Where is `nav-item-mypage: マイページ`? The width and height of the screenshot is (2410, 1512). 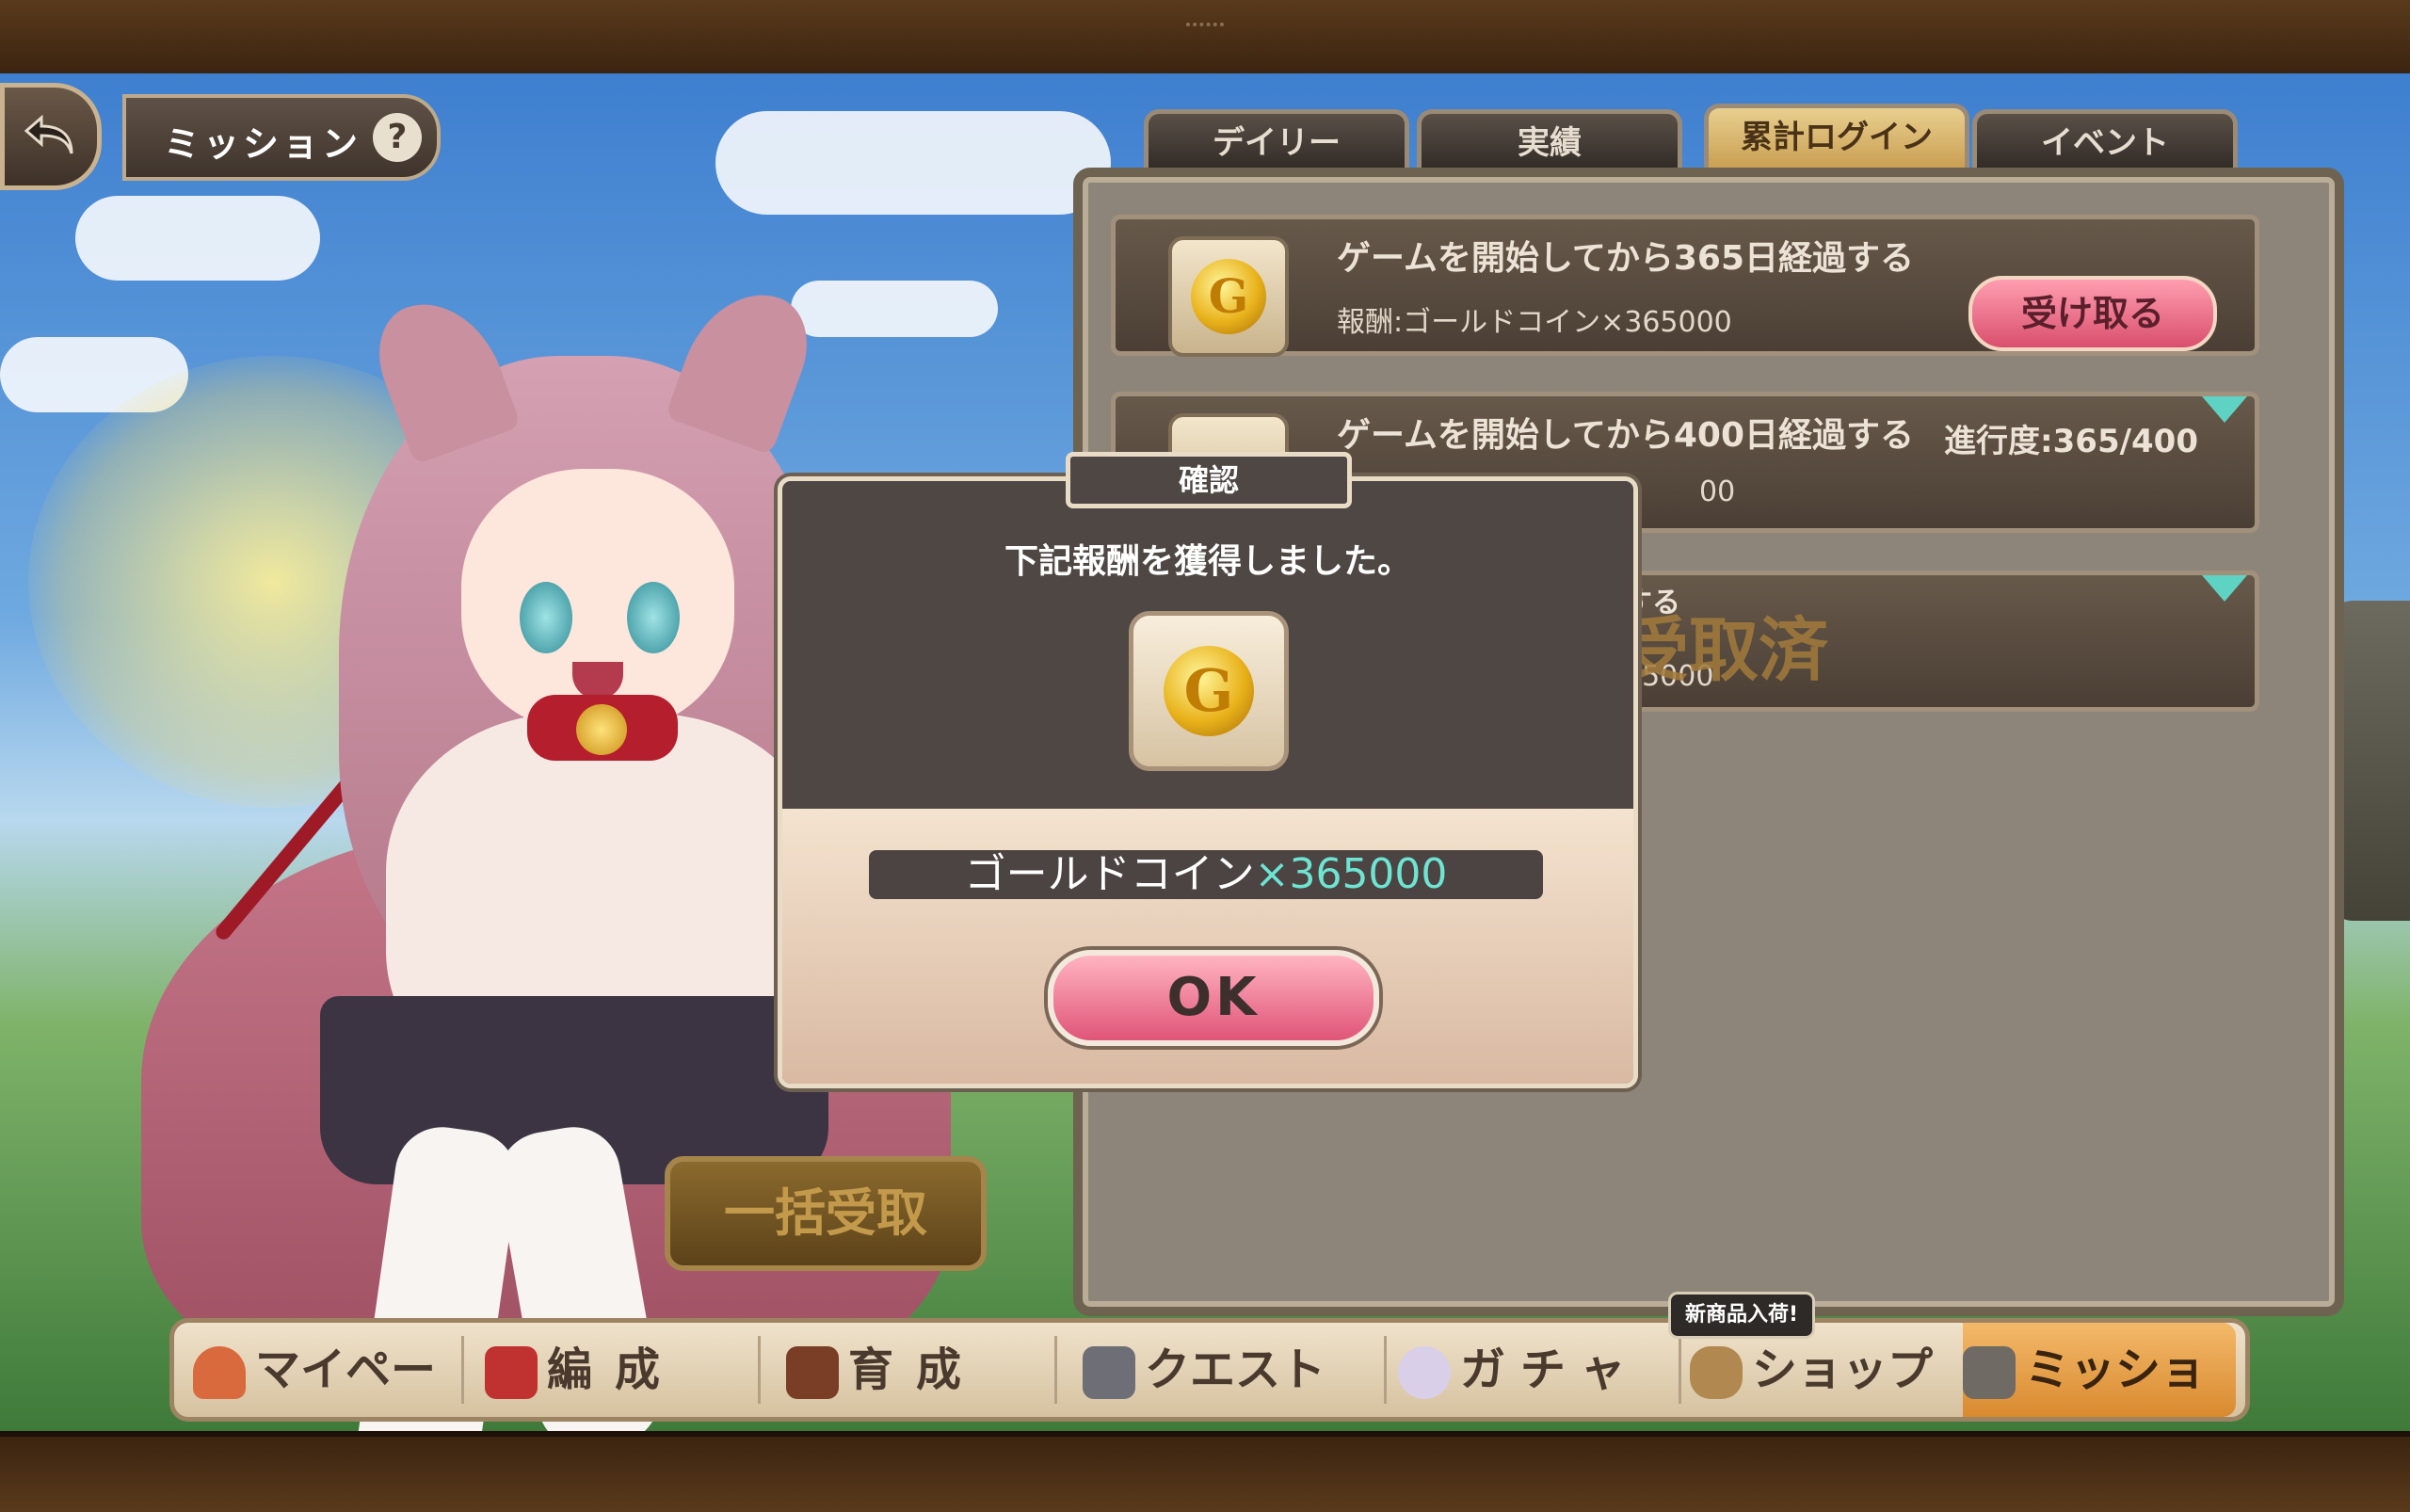
nav-item-mypage: マイページ is located at coordinates (325, 1406).